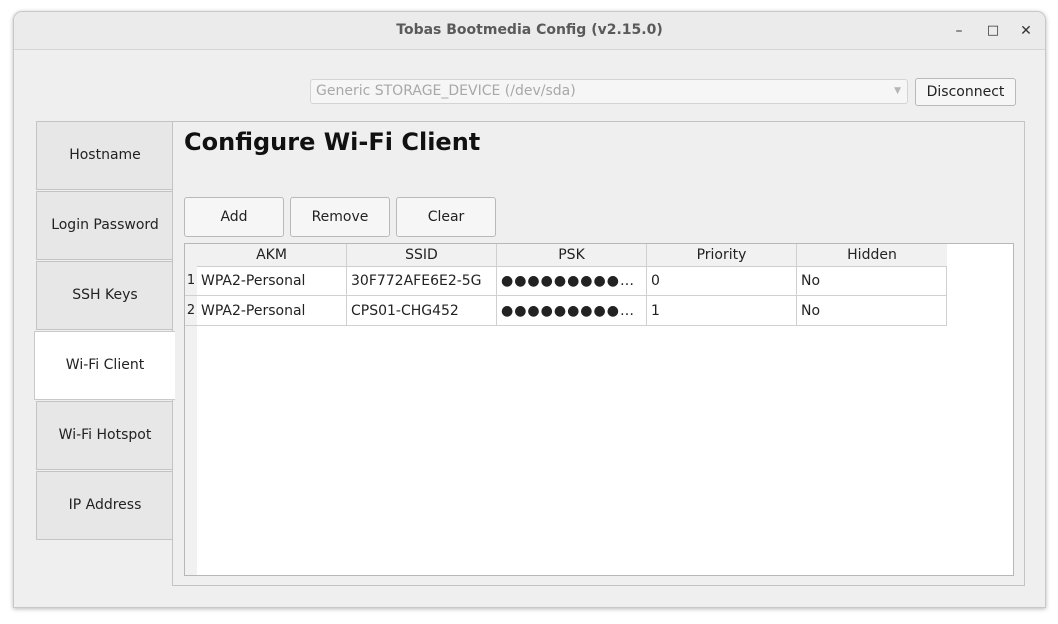  What do you see at coordinates (191, 281) in the screenshot?
I see `row-number: 1` at bounding box center [191, 281].